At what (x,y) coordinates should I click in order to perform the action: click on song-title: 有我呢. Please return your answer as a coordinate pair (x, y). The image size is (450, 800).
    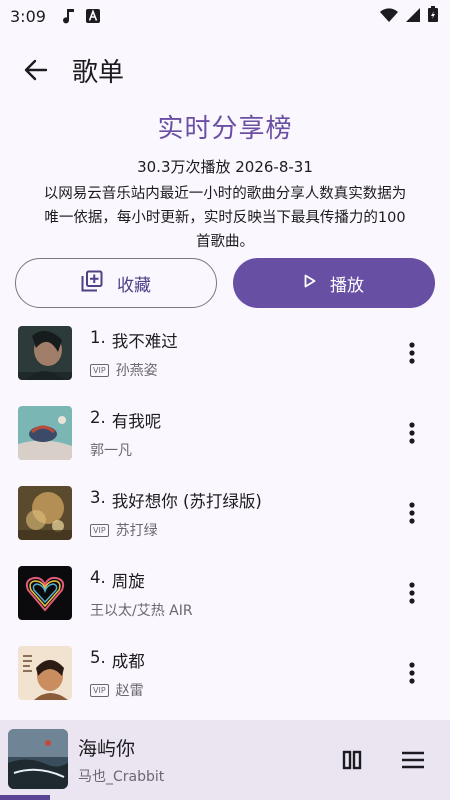
    Looking at the image, I should click on (136, 421).